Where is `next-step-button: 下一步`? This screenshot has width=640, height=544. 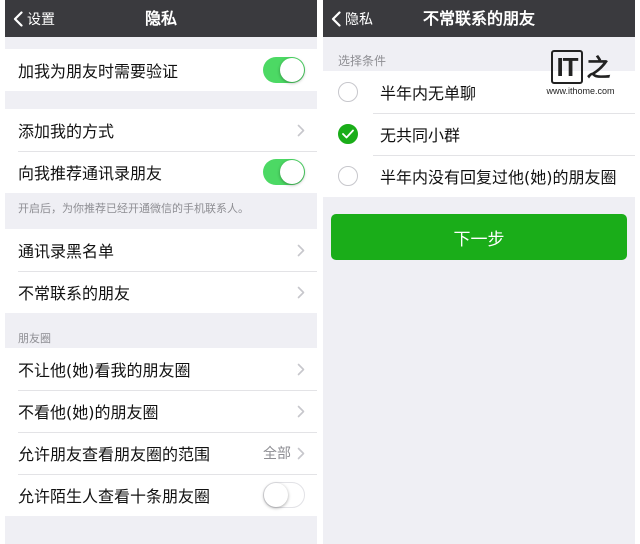
next-step-button: 下一步 is located at coordinates (479, 237).